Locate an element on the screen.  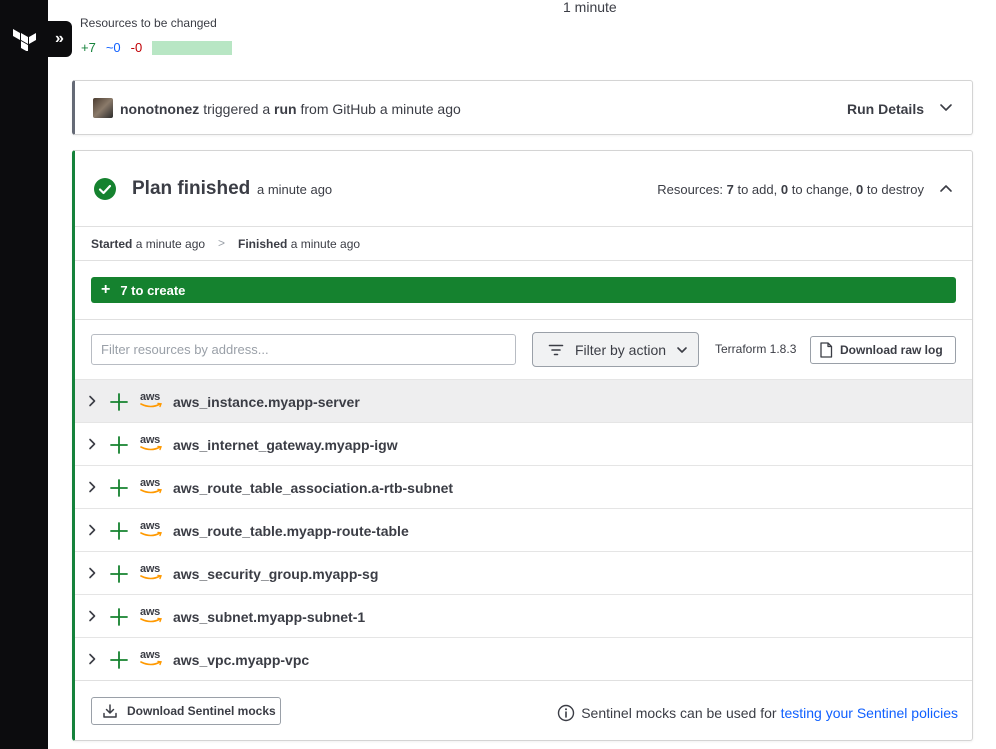
run-duration: 1 minute is located at coordinates (590, 7).